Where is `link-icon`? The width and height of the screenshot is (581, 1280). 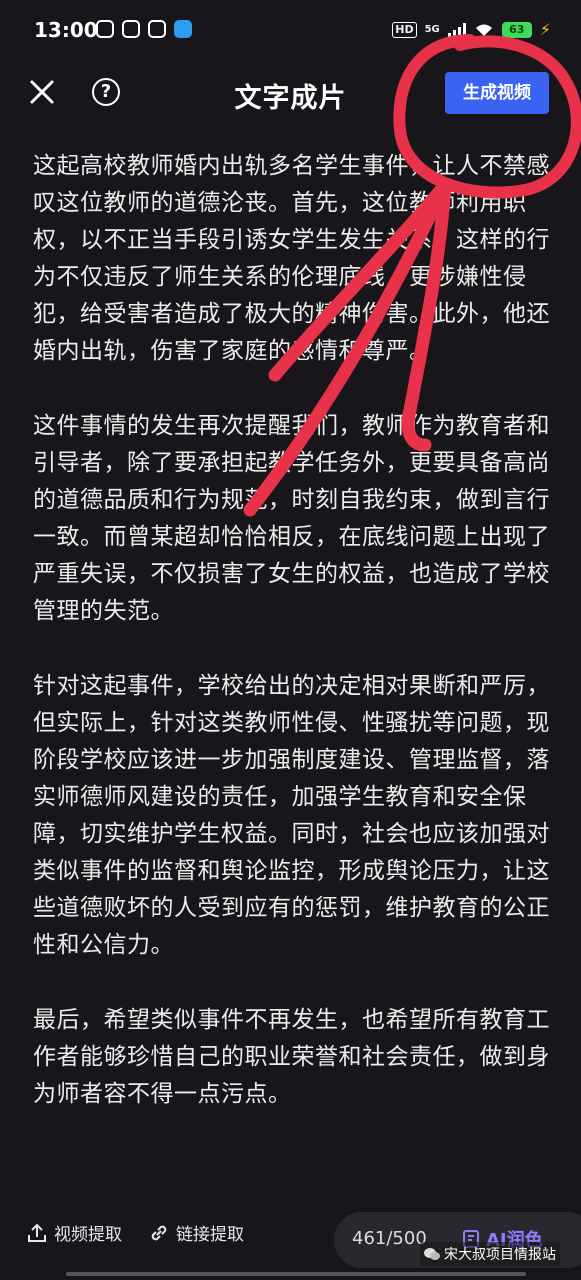 link-icon is located at coordinates (159, 1232).